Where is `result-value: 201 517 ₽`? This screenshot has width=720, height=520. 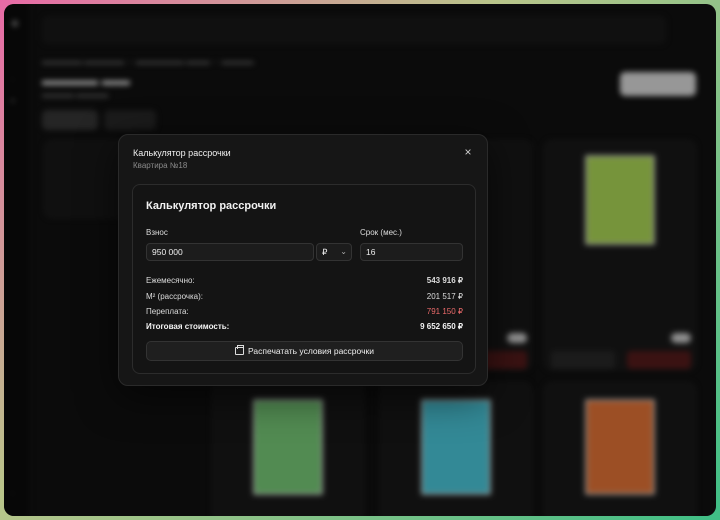 result-value: 201 517 ₽ is located at coordinates (444, 296).